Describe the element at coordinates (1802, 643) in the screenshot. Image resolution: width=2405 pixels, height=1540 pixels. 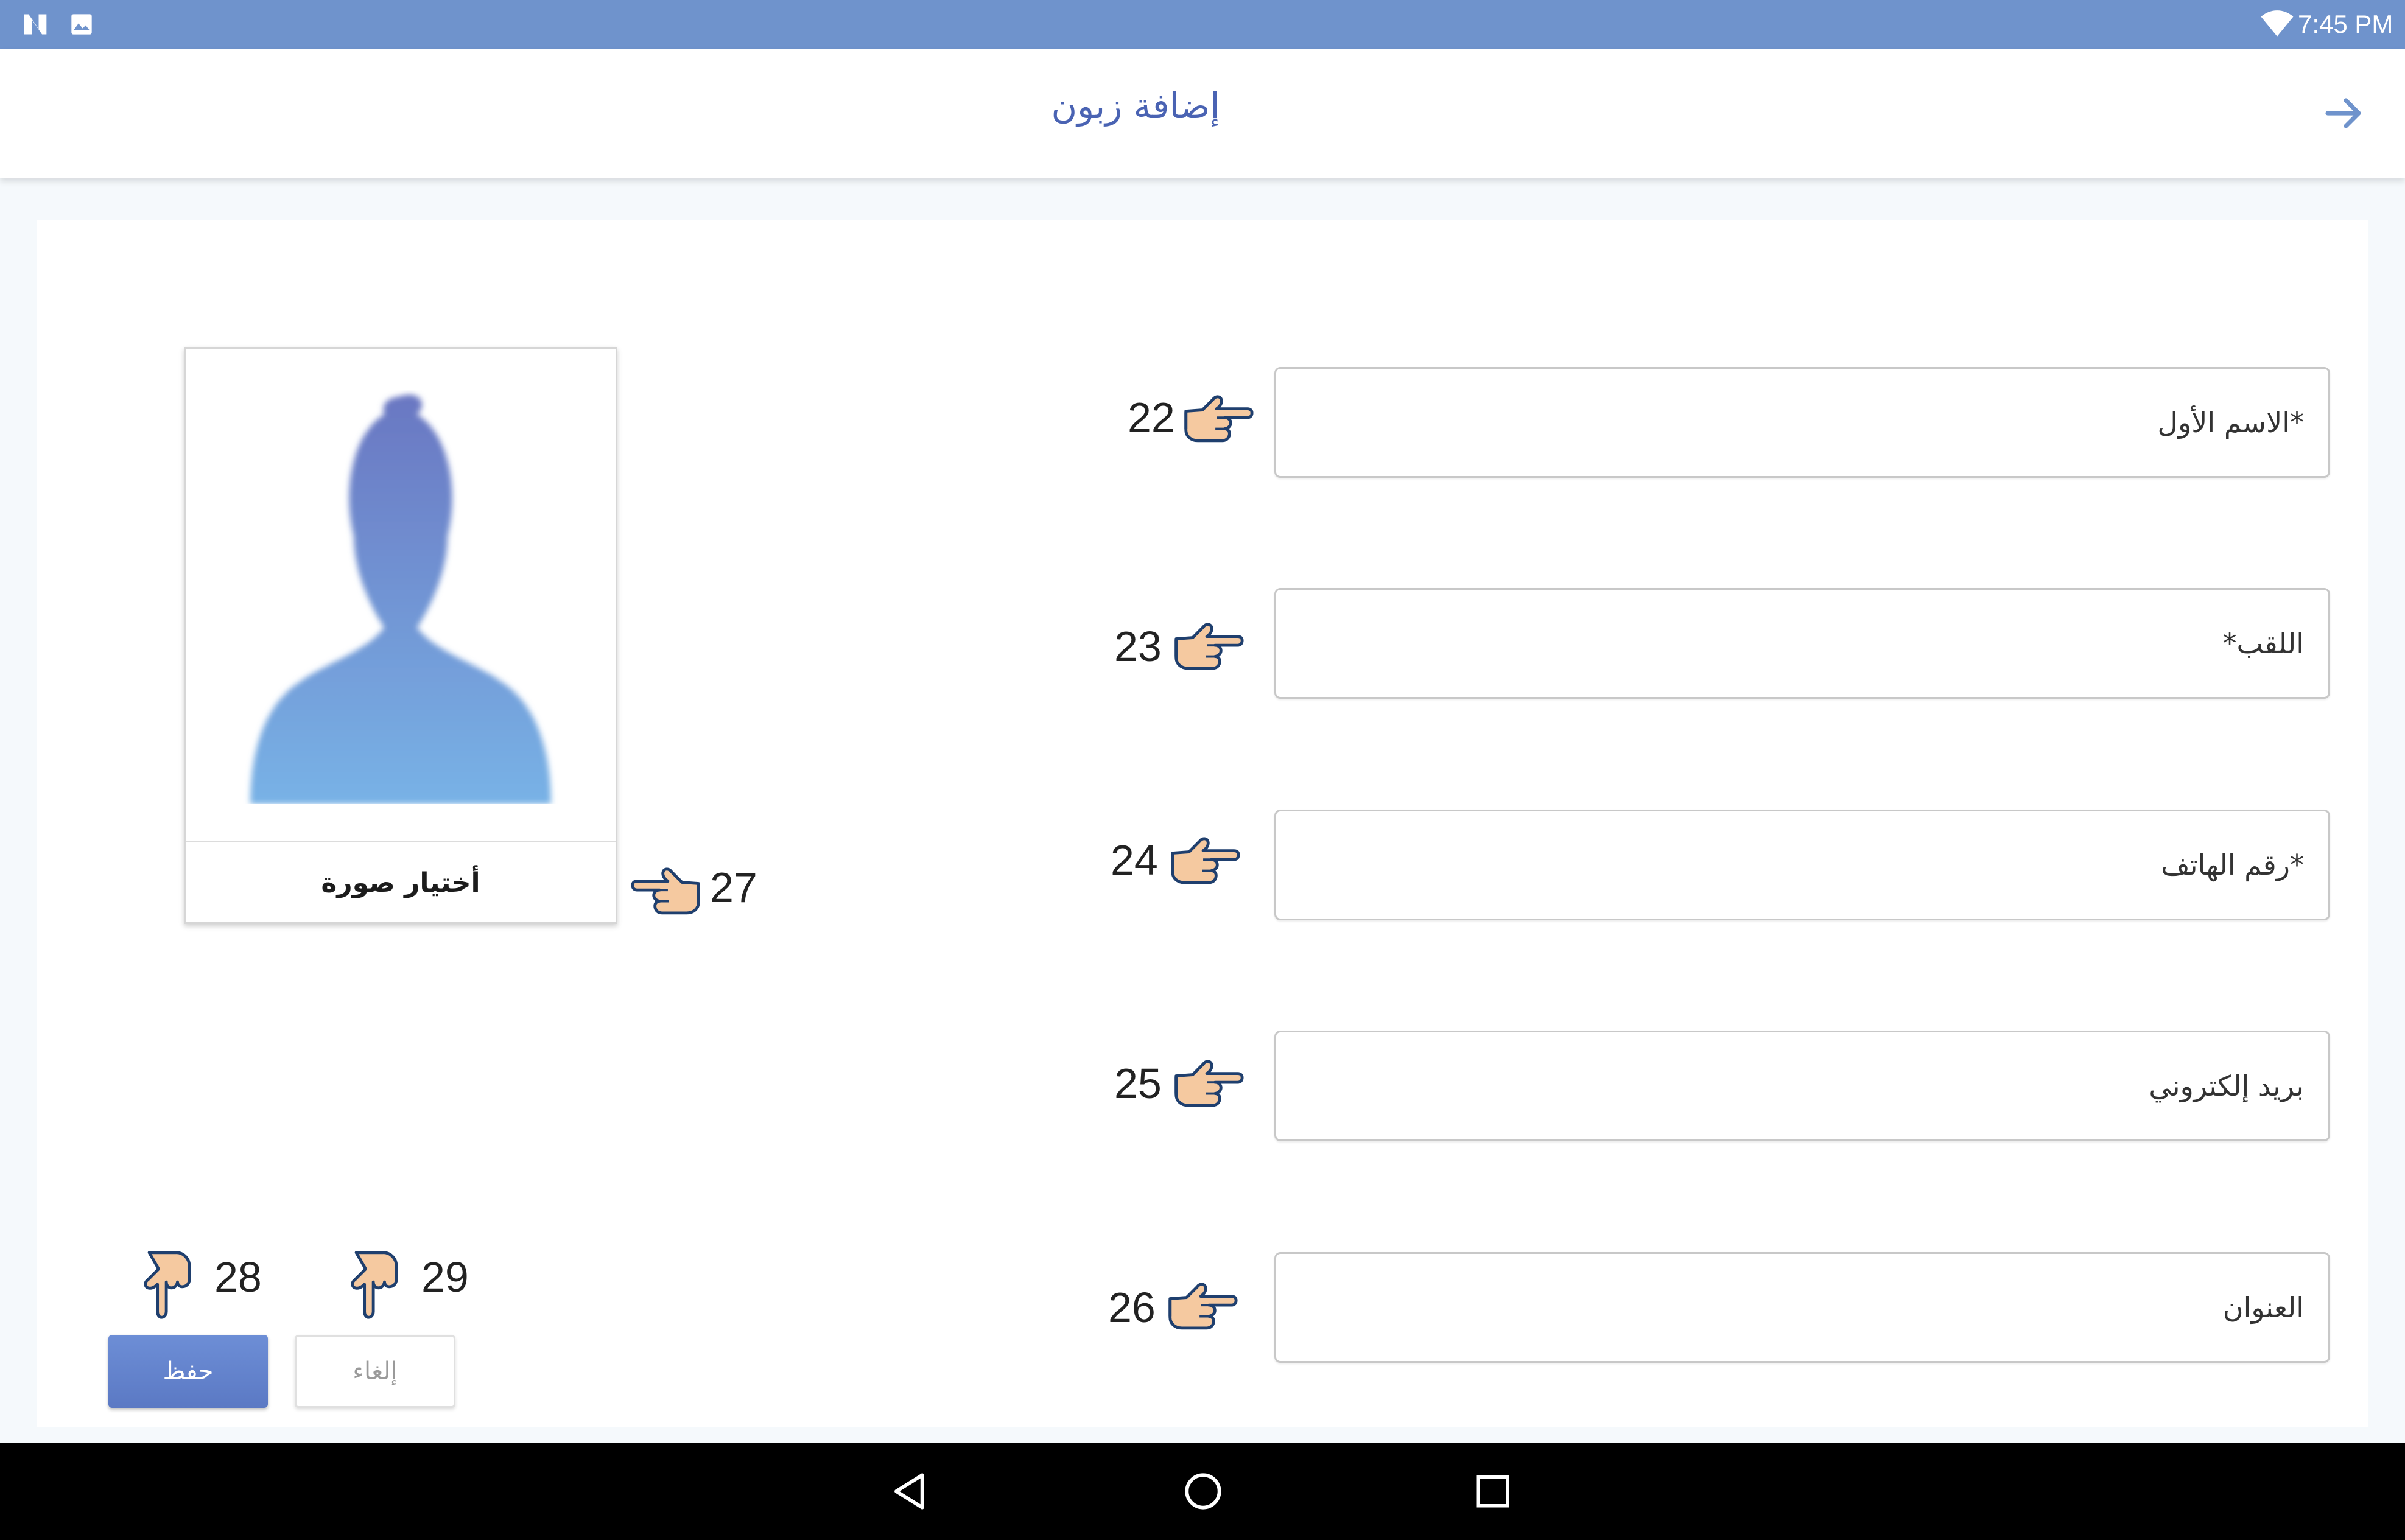
I see `last-name-field: اللقب*` at that location.